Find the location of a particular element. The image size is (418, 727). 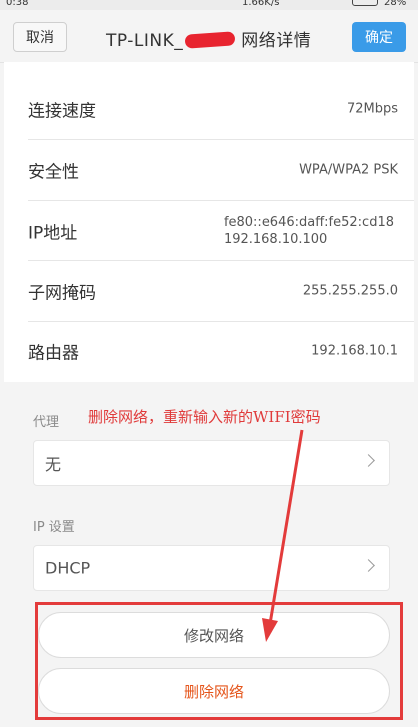

page-title: TP-LINK_ 网络详情 is located at coordinates (208, 38).